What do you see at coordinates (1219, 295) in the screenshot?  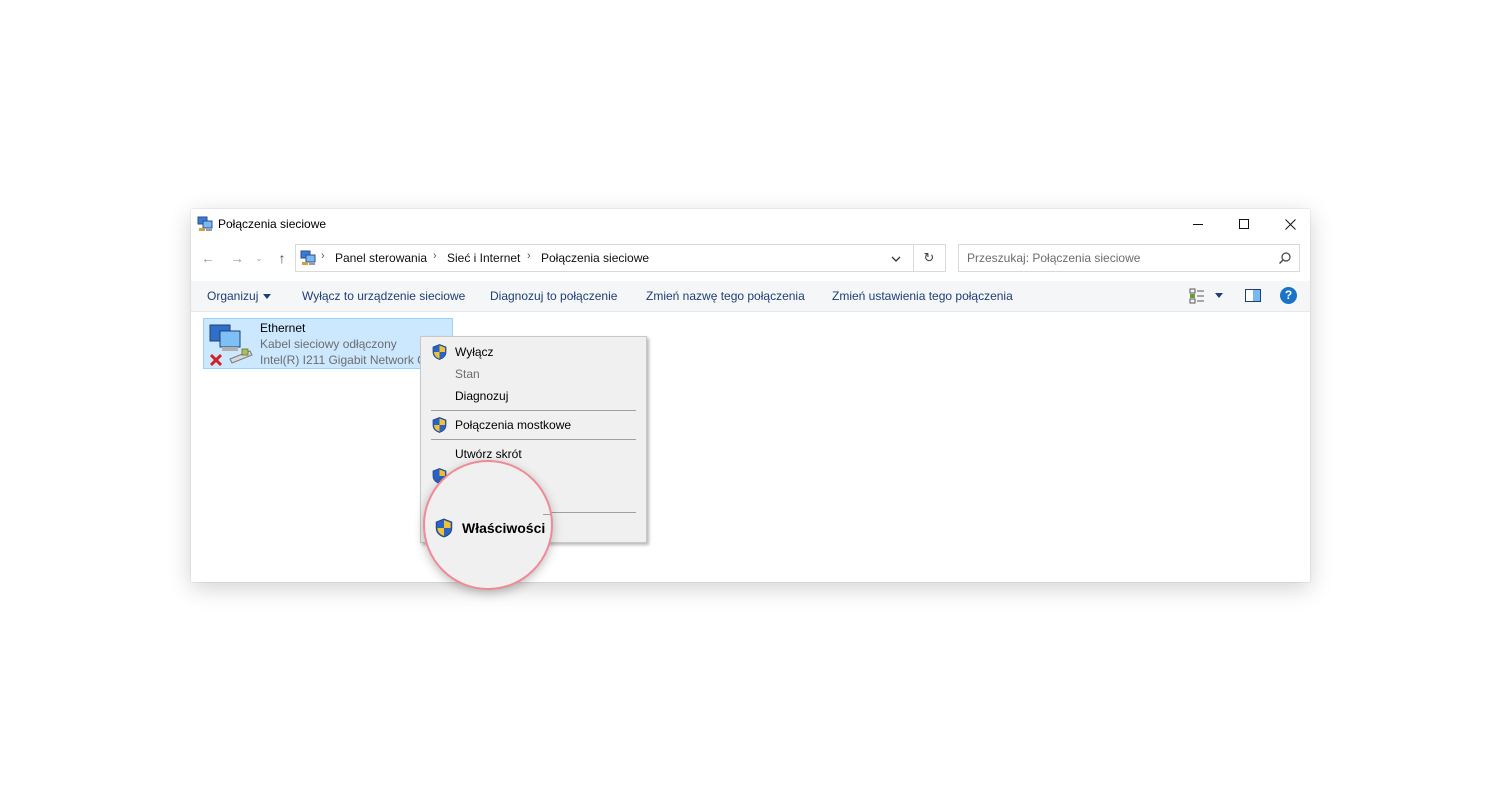 I see `view-options-dropdown` at bounding box center [1219, 295].